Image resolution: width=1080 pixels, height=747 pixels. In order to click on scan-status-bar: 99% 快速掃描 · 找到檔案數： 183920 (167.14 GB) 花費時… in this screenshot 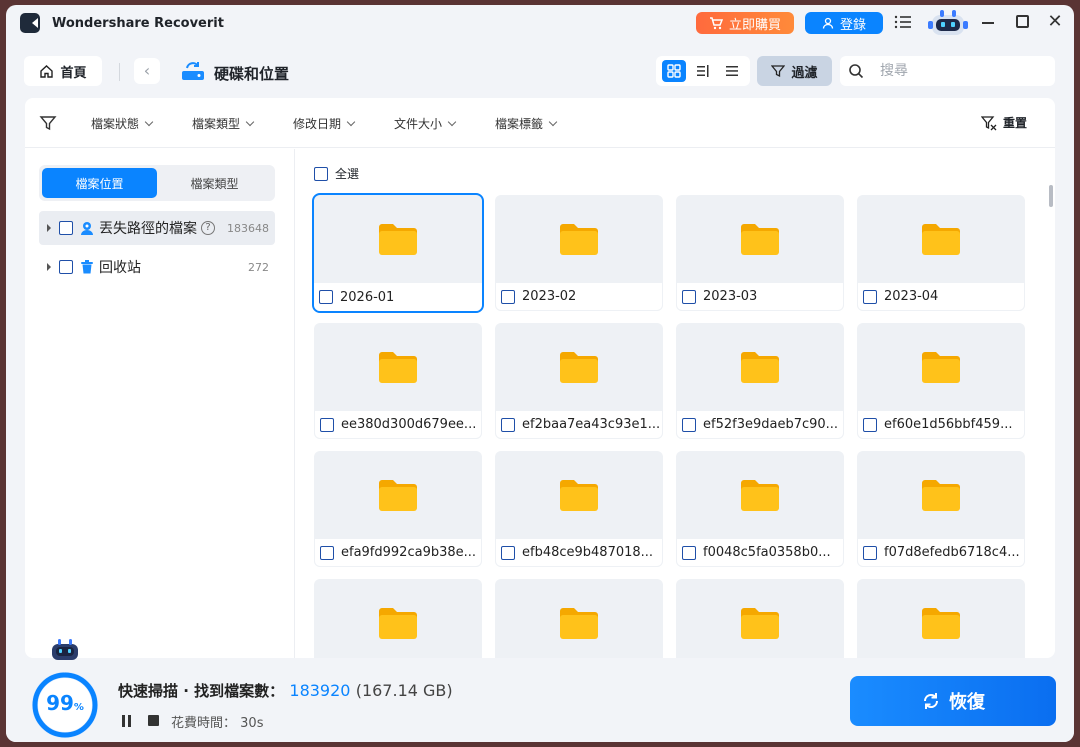, I will do `click(540, 690)`.